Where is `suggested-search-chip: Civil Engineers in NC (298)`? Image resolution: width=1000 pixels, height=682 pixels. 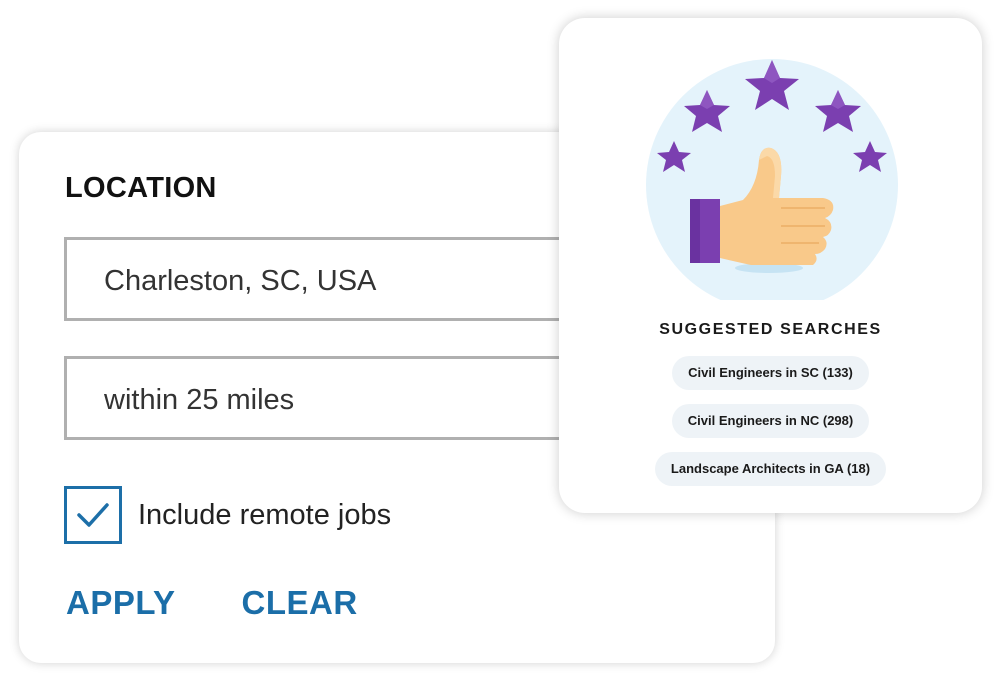 suggested-search-chip: Civil Engineers in NC (298) is located at coordinates (770, 421).